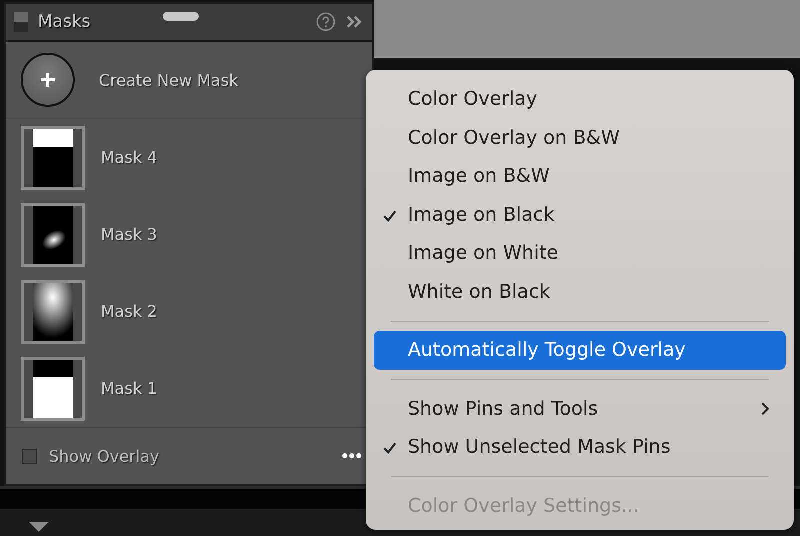  Describe the element at coordinates (580, 291) in the screenshot. I see `menu-item: White on Black` at that location.